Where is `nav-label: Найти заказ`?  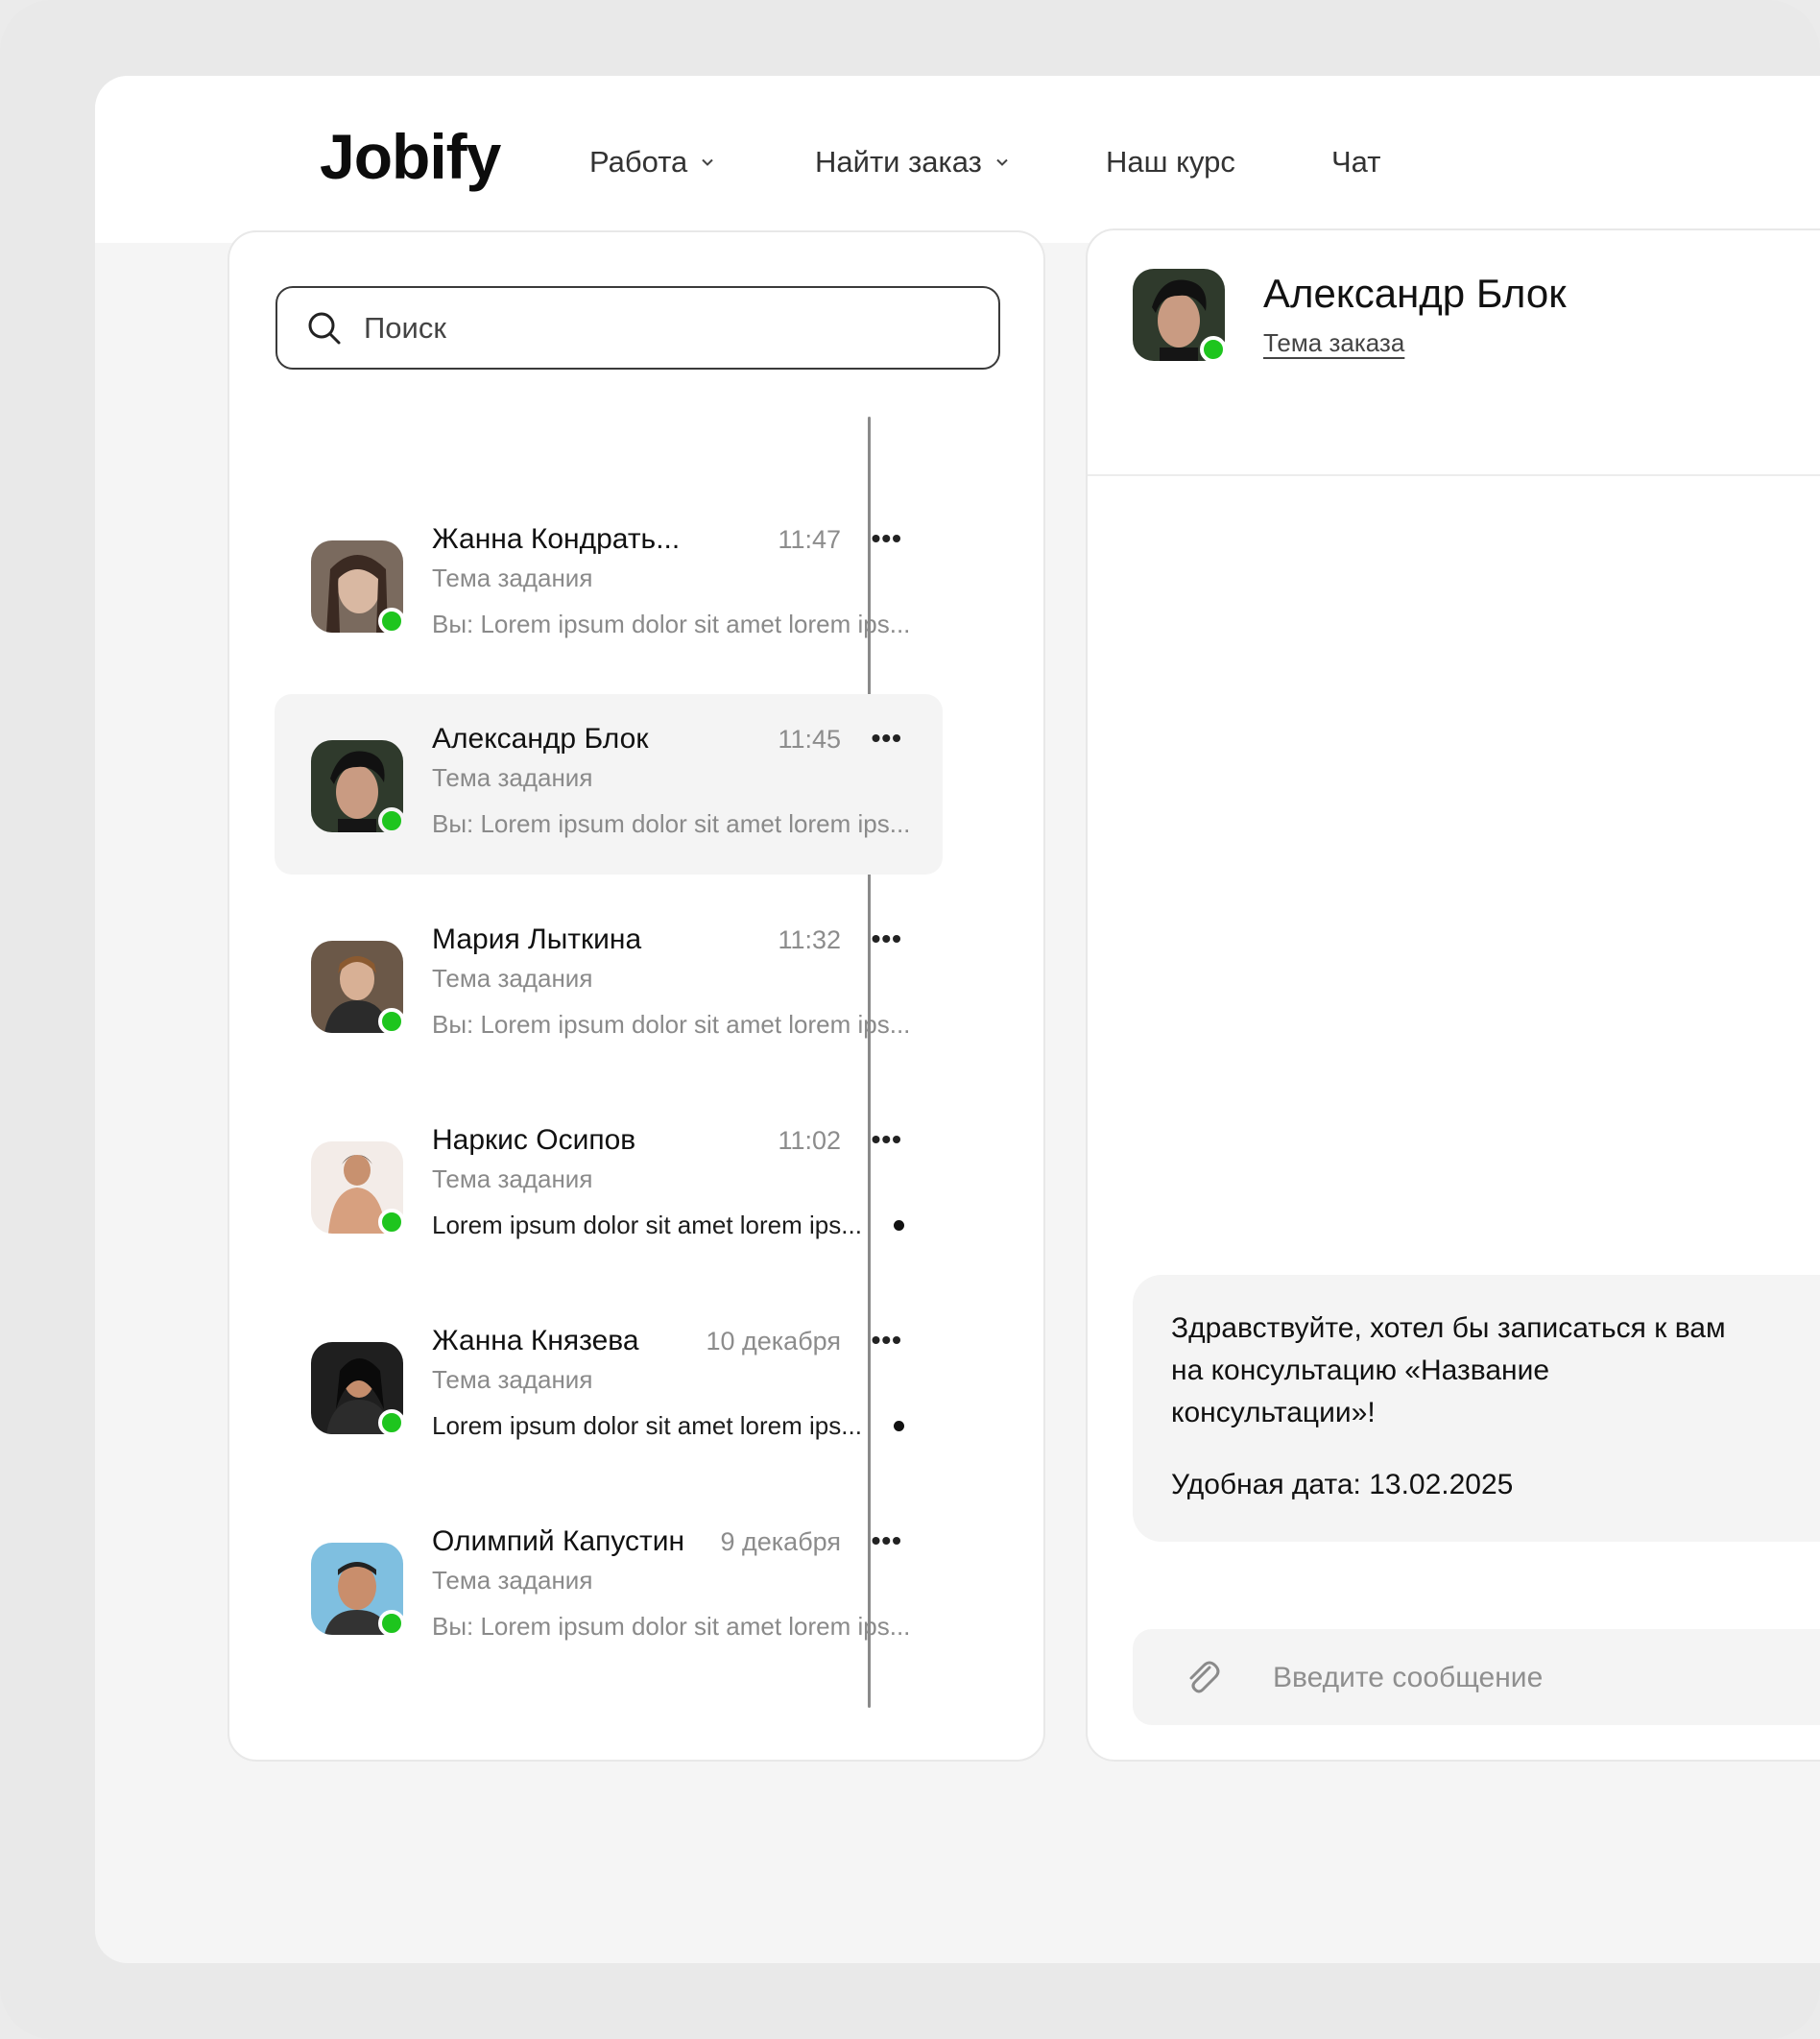 nav-label: Найти заказ is located at coordinates (899, 162).